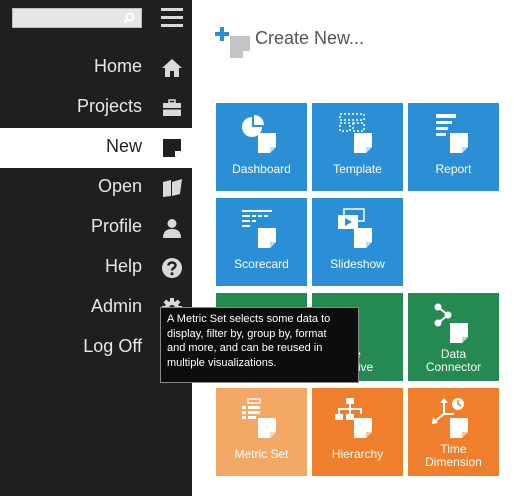 The image size is (514, 496). Describe the element at coordinates (96, 268) in the screenshot. I see `nav-item-help: Help` at that location.